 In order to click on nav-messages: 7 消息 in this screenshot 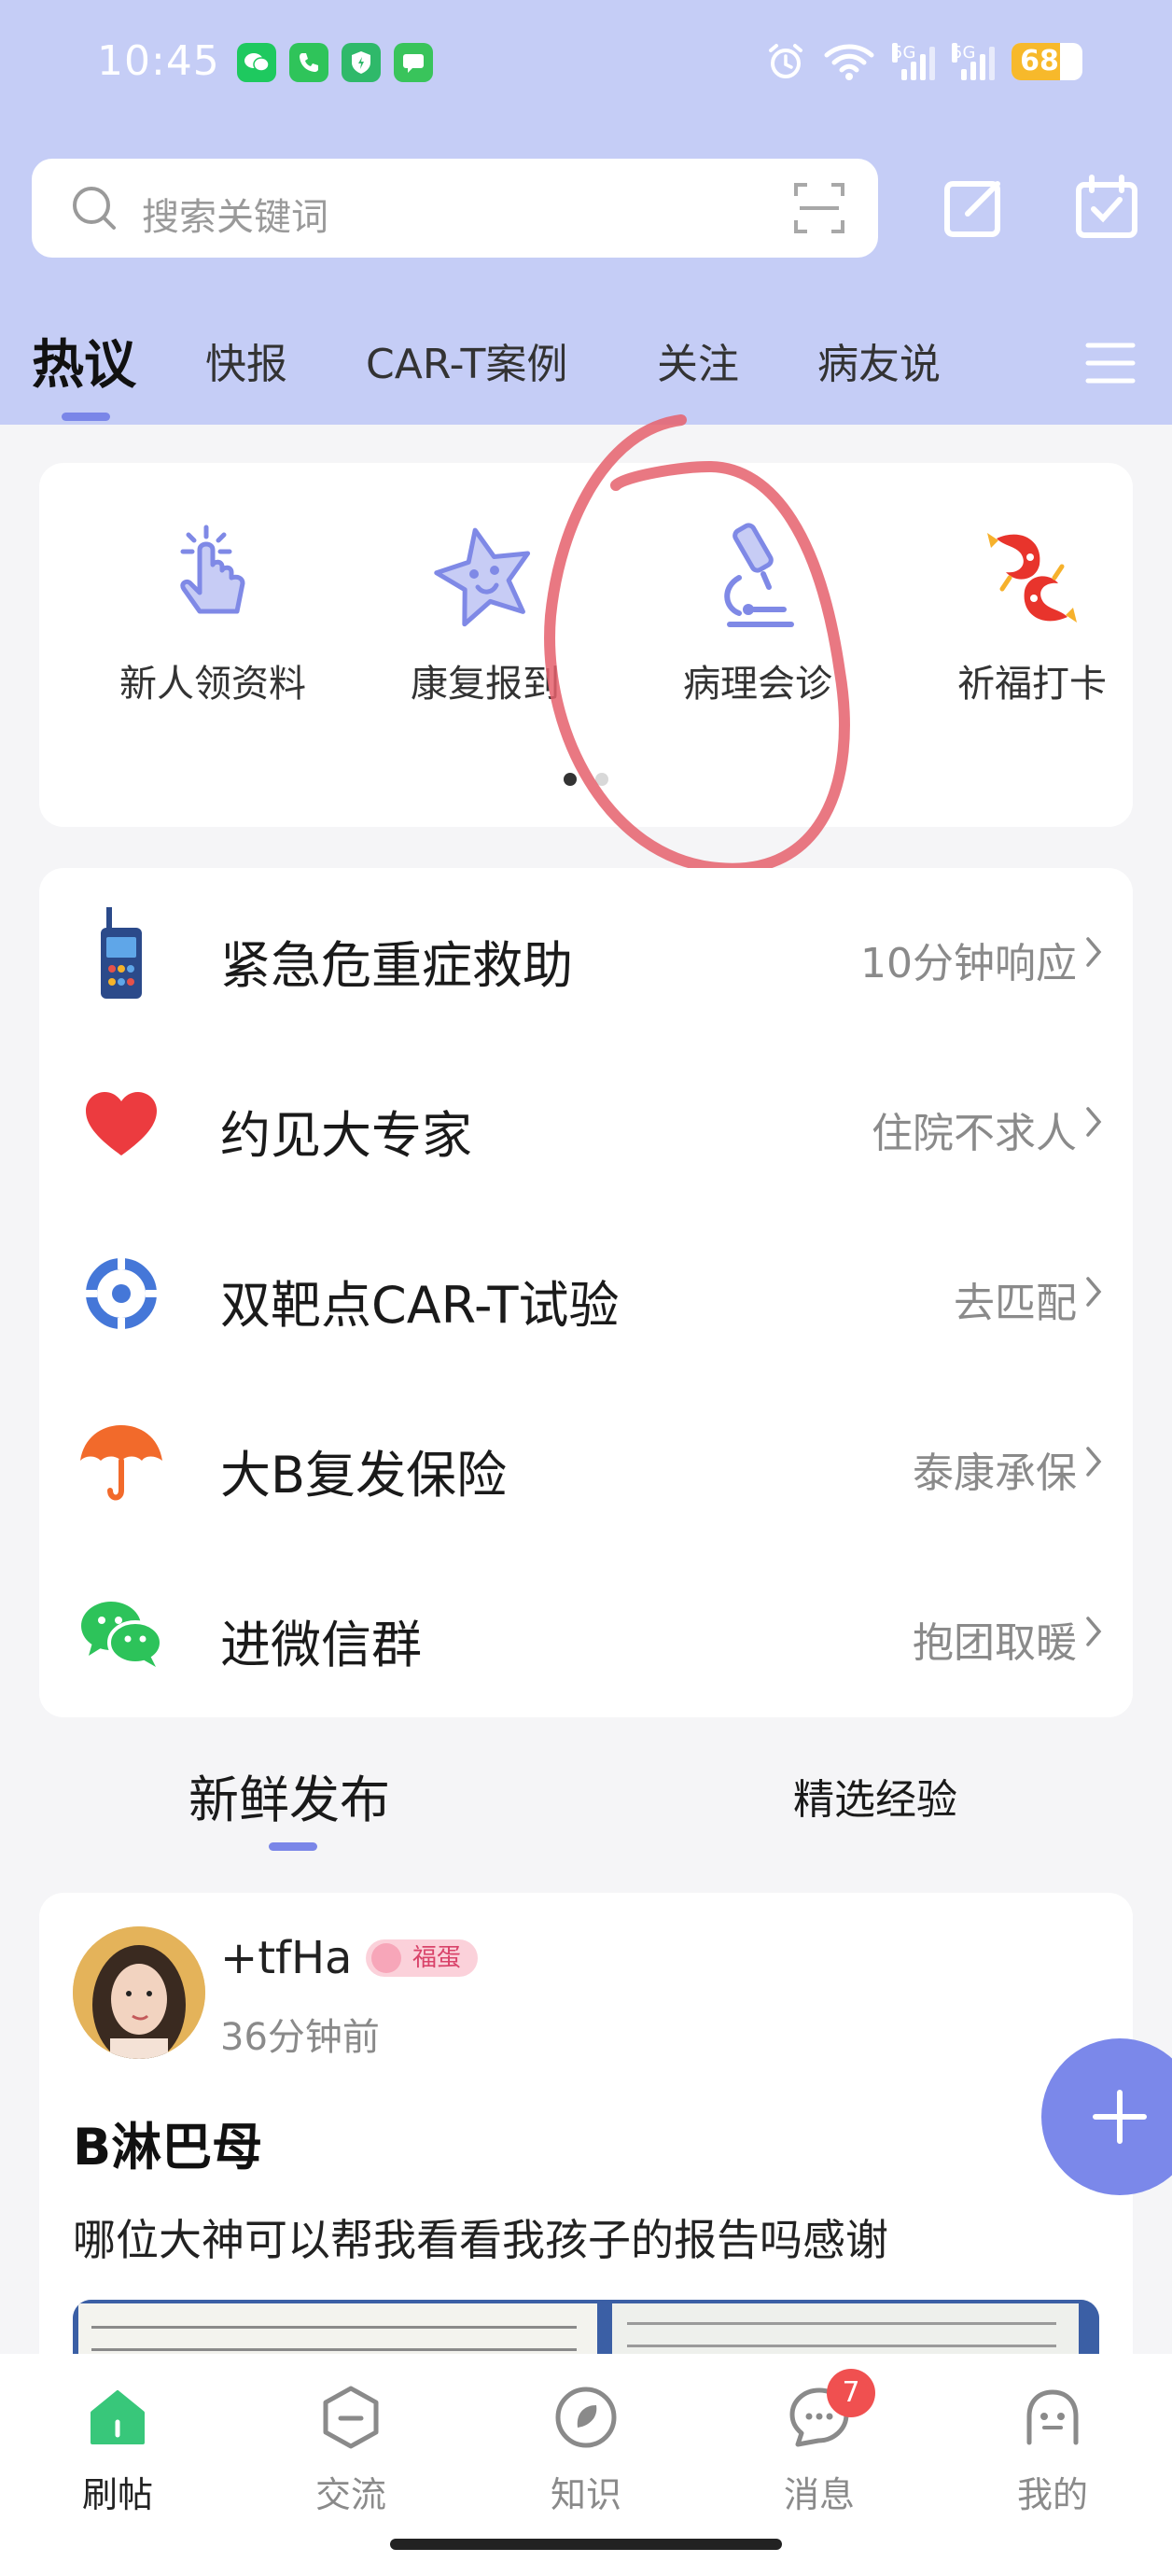, I will do `click(819, 2443)`.